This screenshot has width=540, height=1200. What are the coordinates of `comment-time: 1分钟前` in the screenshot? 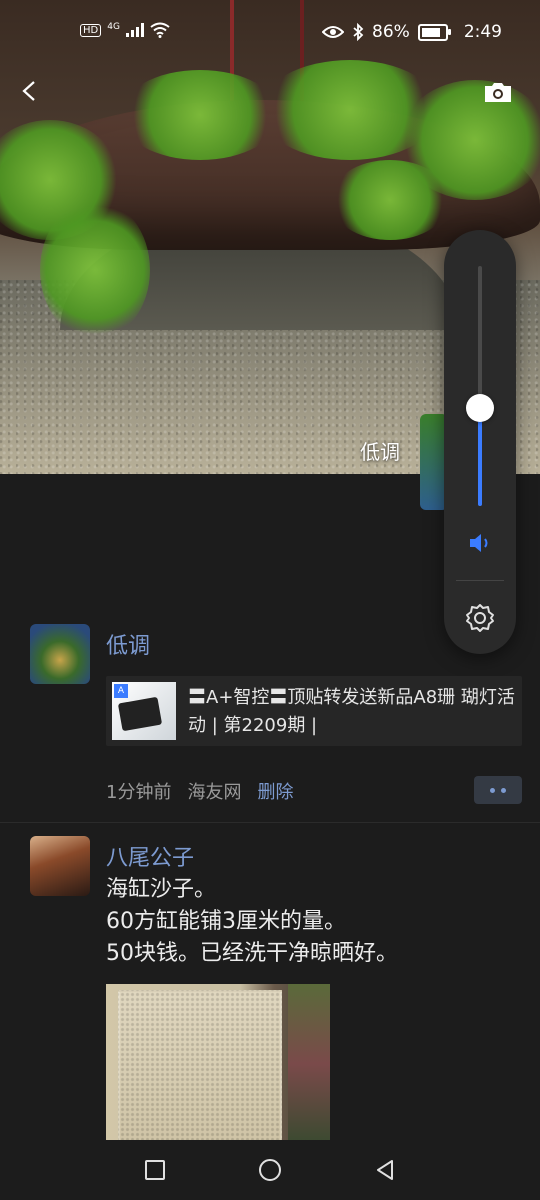 It's located at (139, 792).